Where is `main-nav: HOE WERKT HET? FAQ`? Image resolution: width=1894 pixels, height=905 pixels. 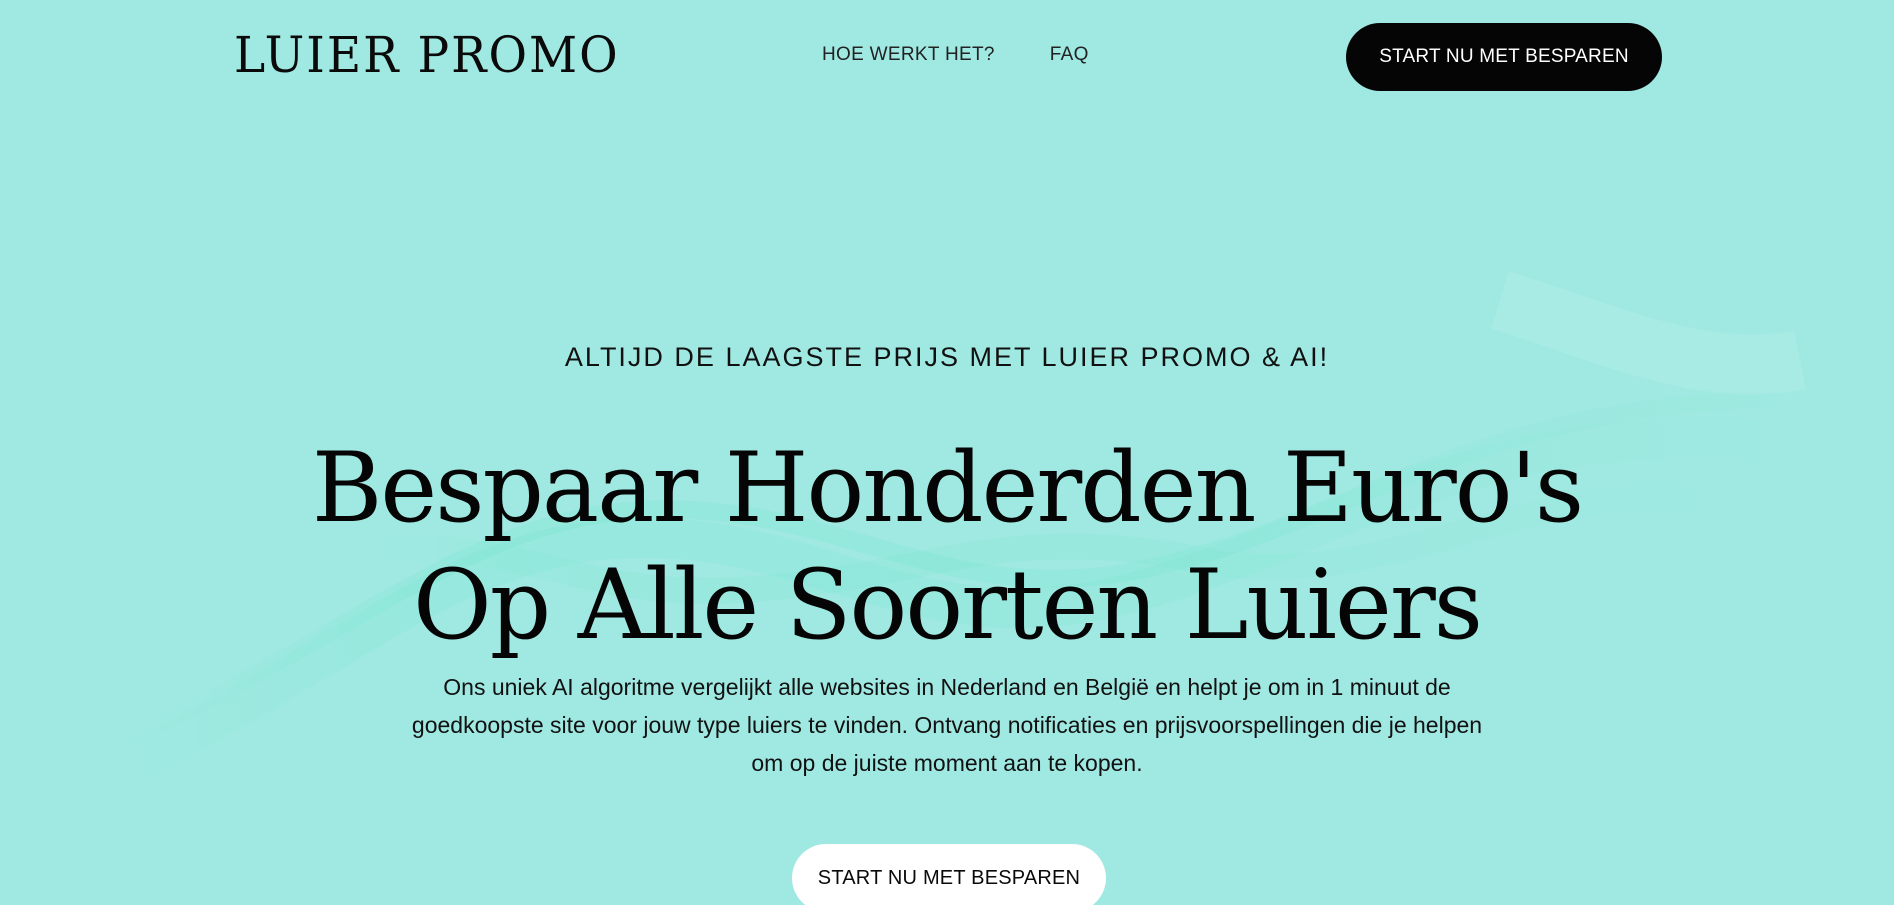 main-nav: HOE WERKT HET? FAQ is located at coordinates (955, 55).